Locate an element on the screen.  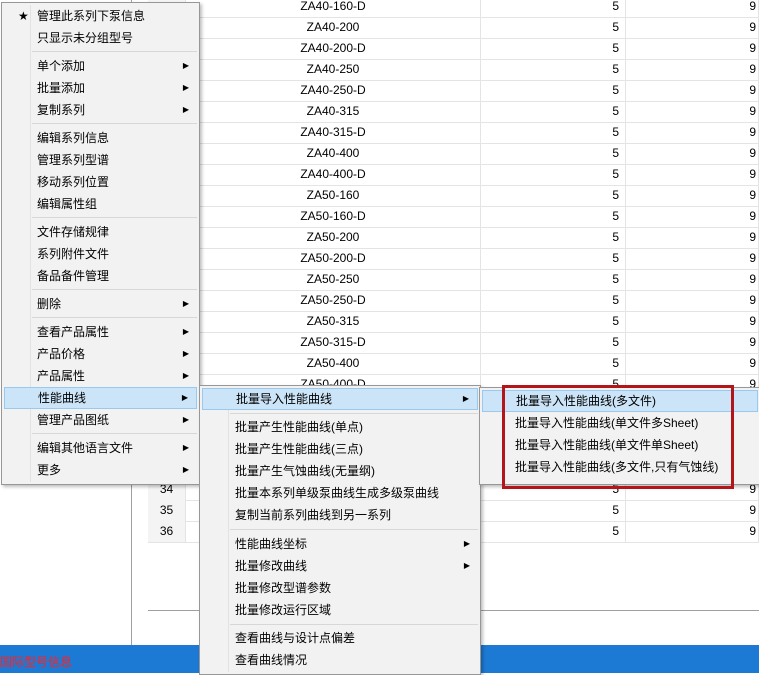
menu-item-add-batch: 批量添加 ▶ is located at coordinates (100, 88).